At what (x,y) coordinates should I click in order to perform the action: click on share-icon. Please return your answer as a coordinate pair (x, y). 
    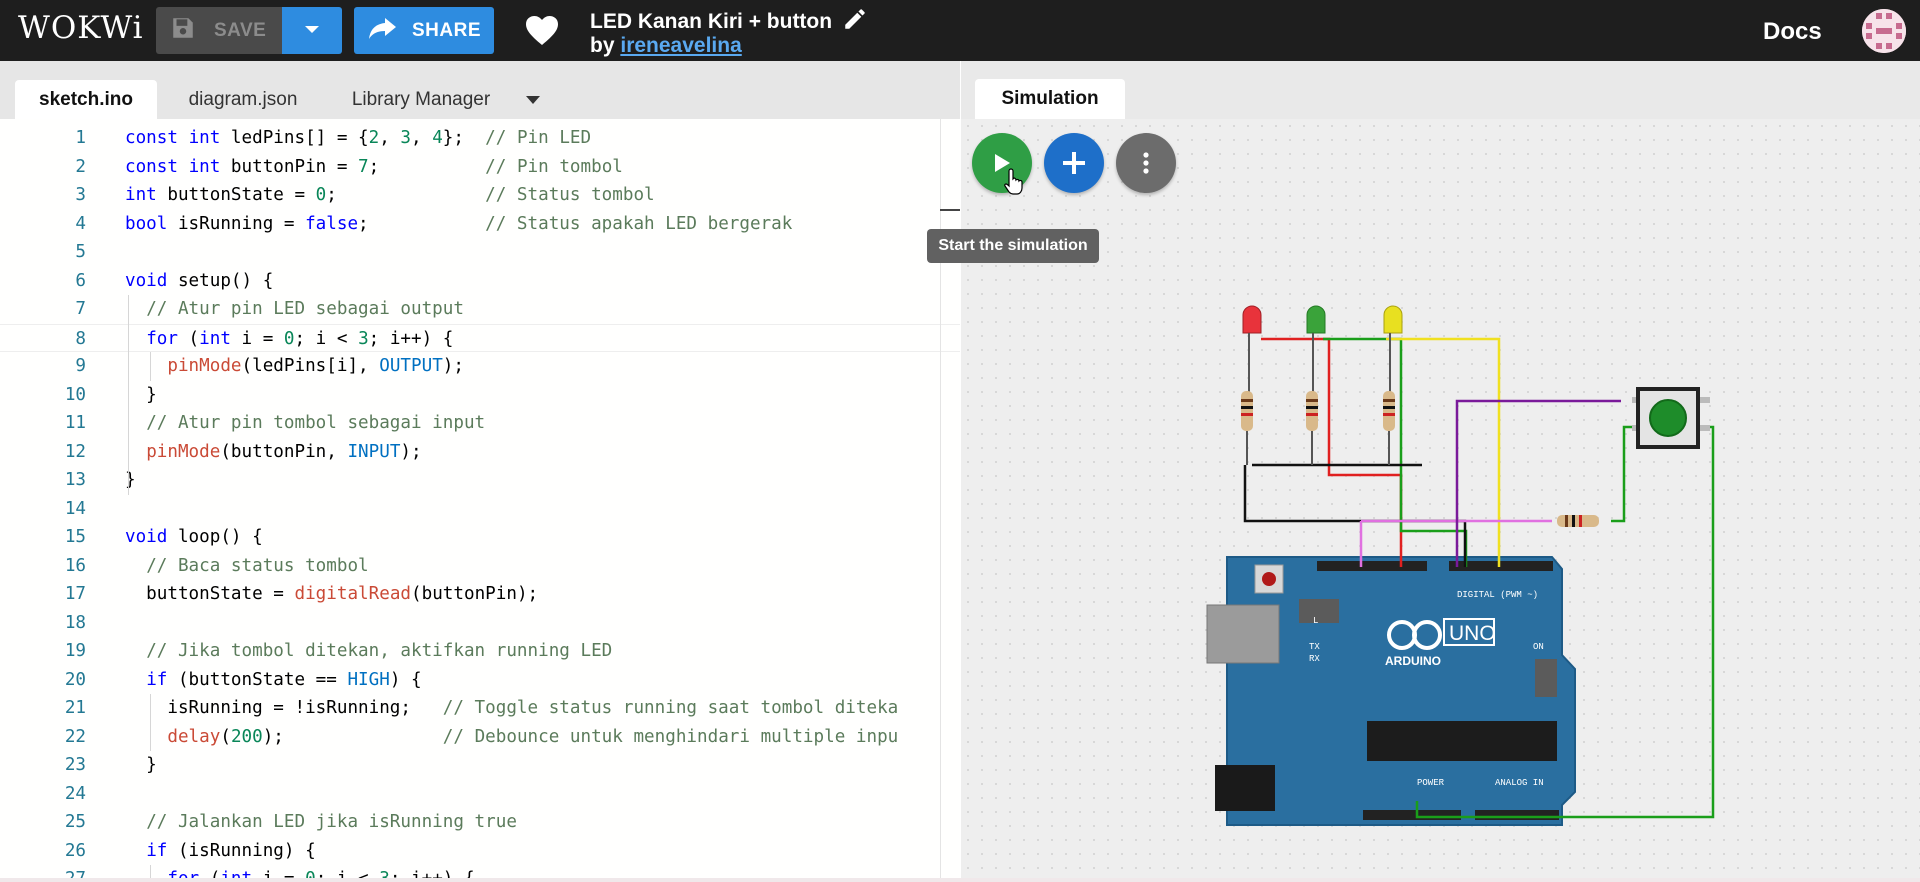
    Looking at the image, I should click on (383, 30).